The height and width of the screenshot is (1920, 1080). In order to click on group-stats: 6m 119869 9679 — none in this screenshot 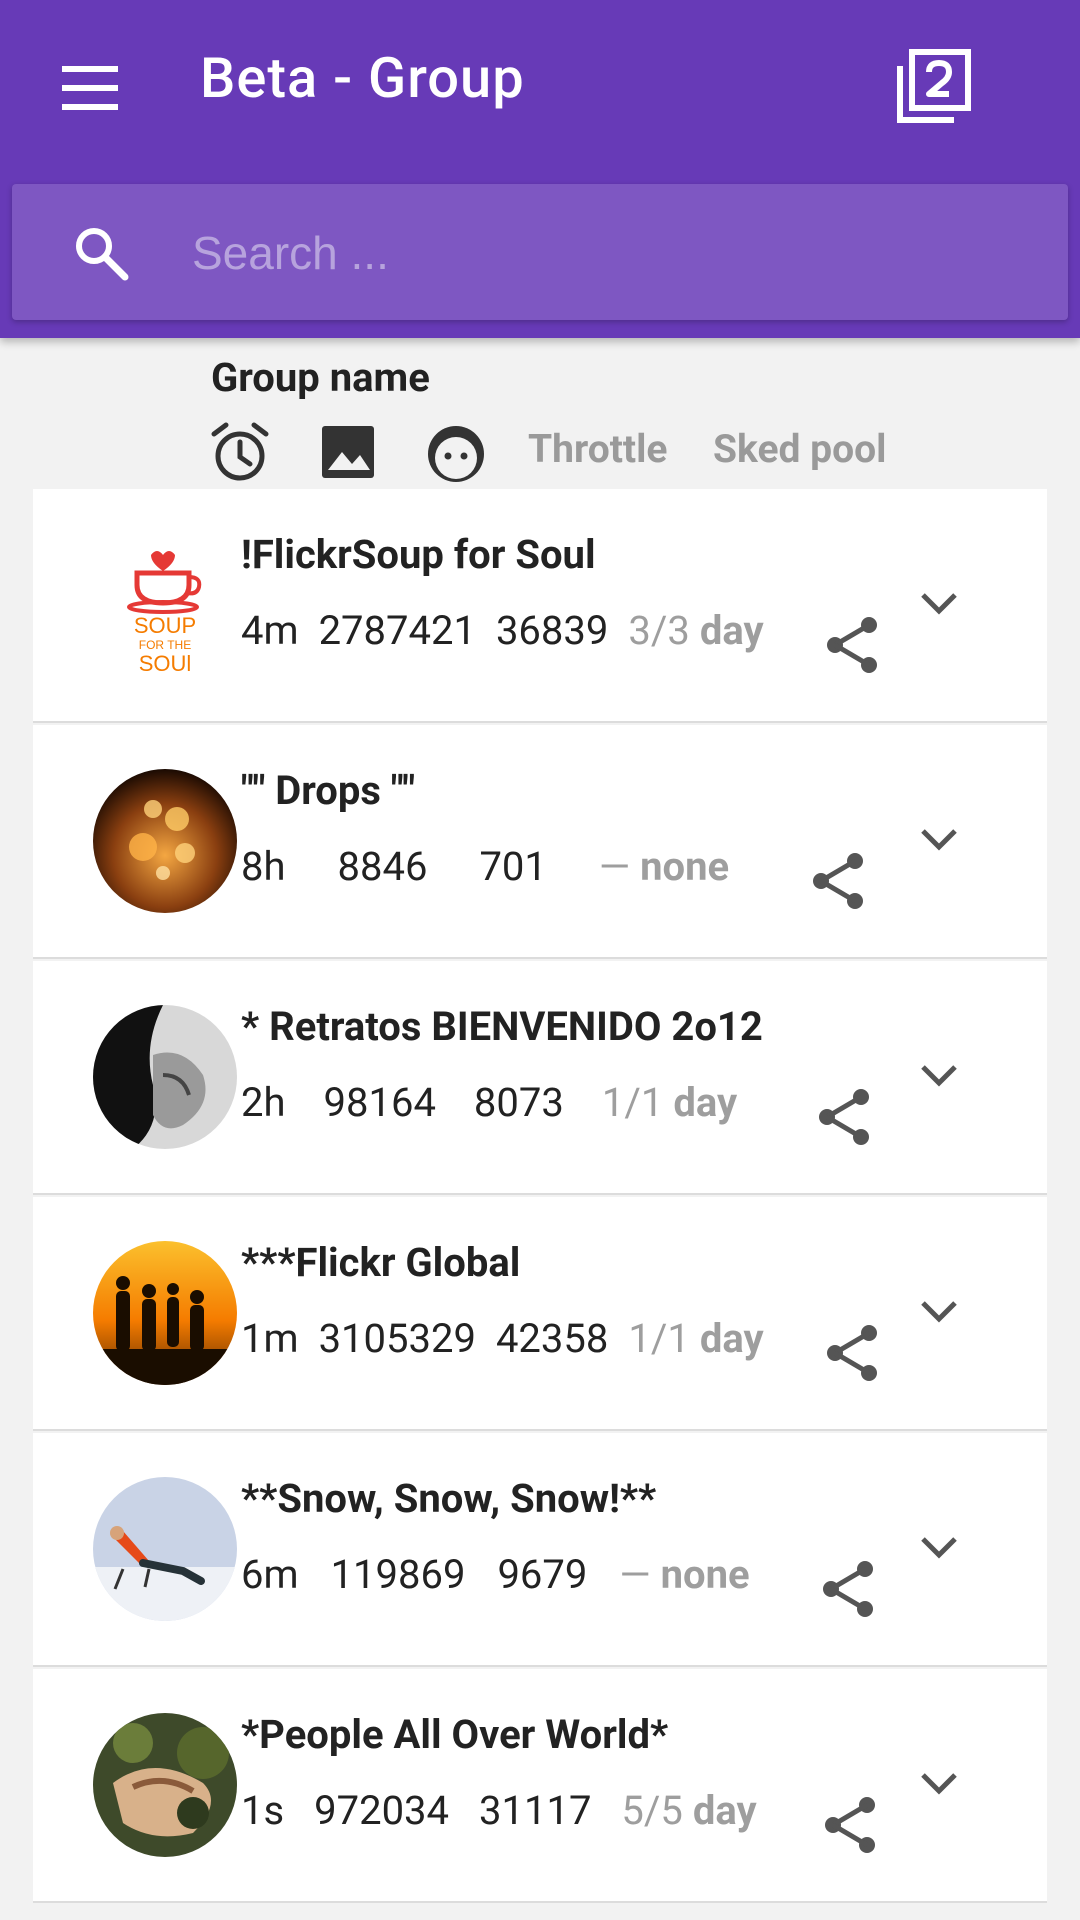, I will do `click(505, 1574)`.